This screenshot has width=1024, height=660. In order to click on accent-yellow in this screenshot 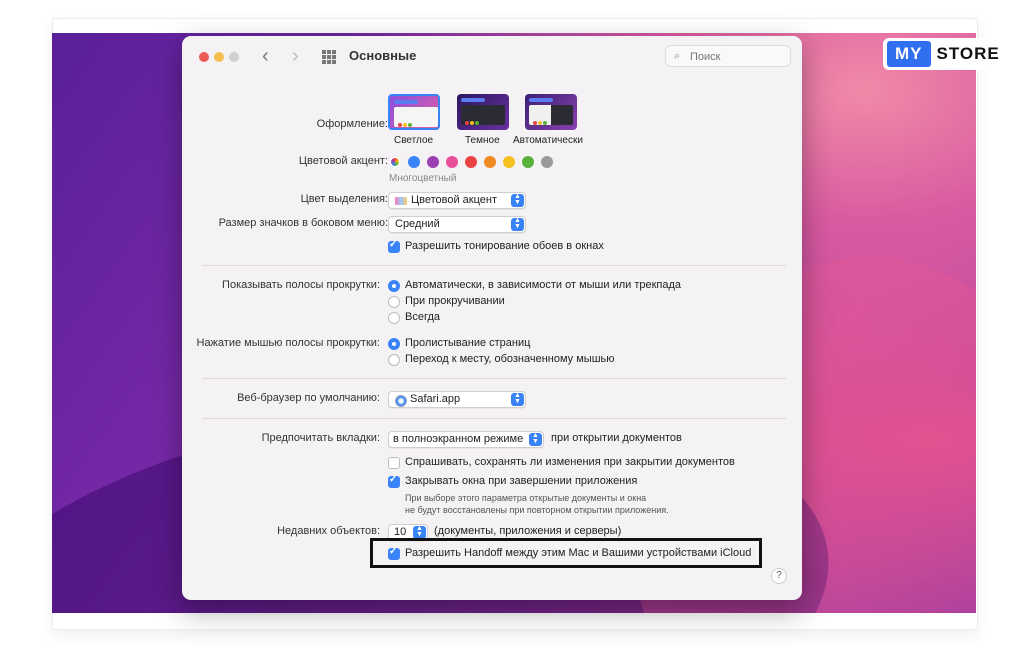, I will do `click(509, 162)`.